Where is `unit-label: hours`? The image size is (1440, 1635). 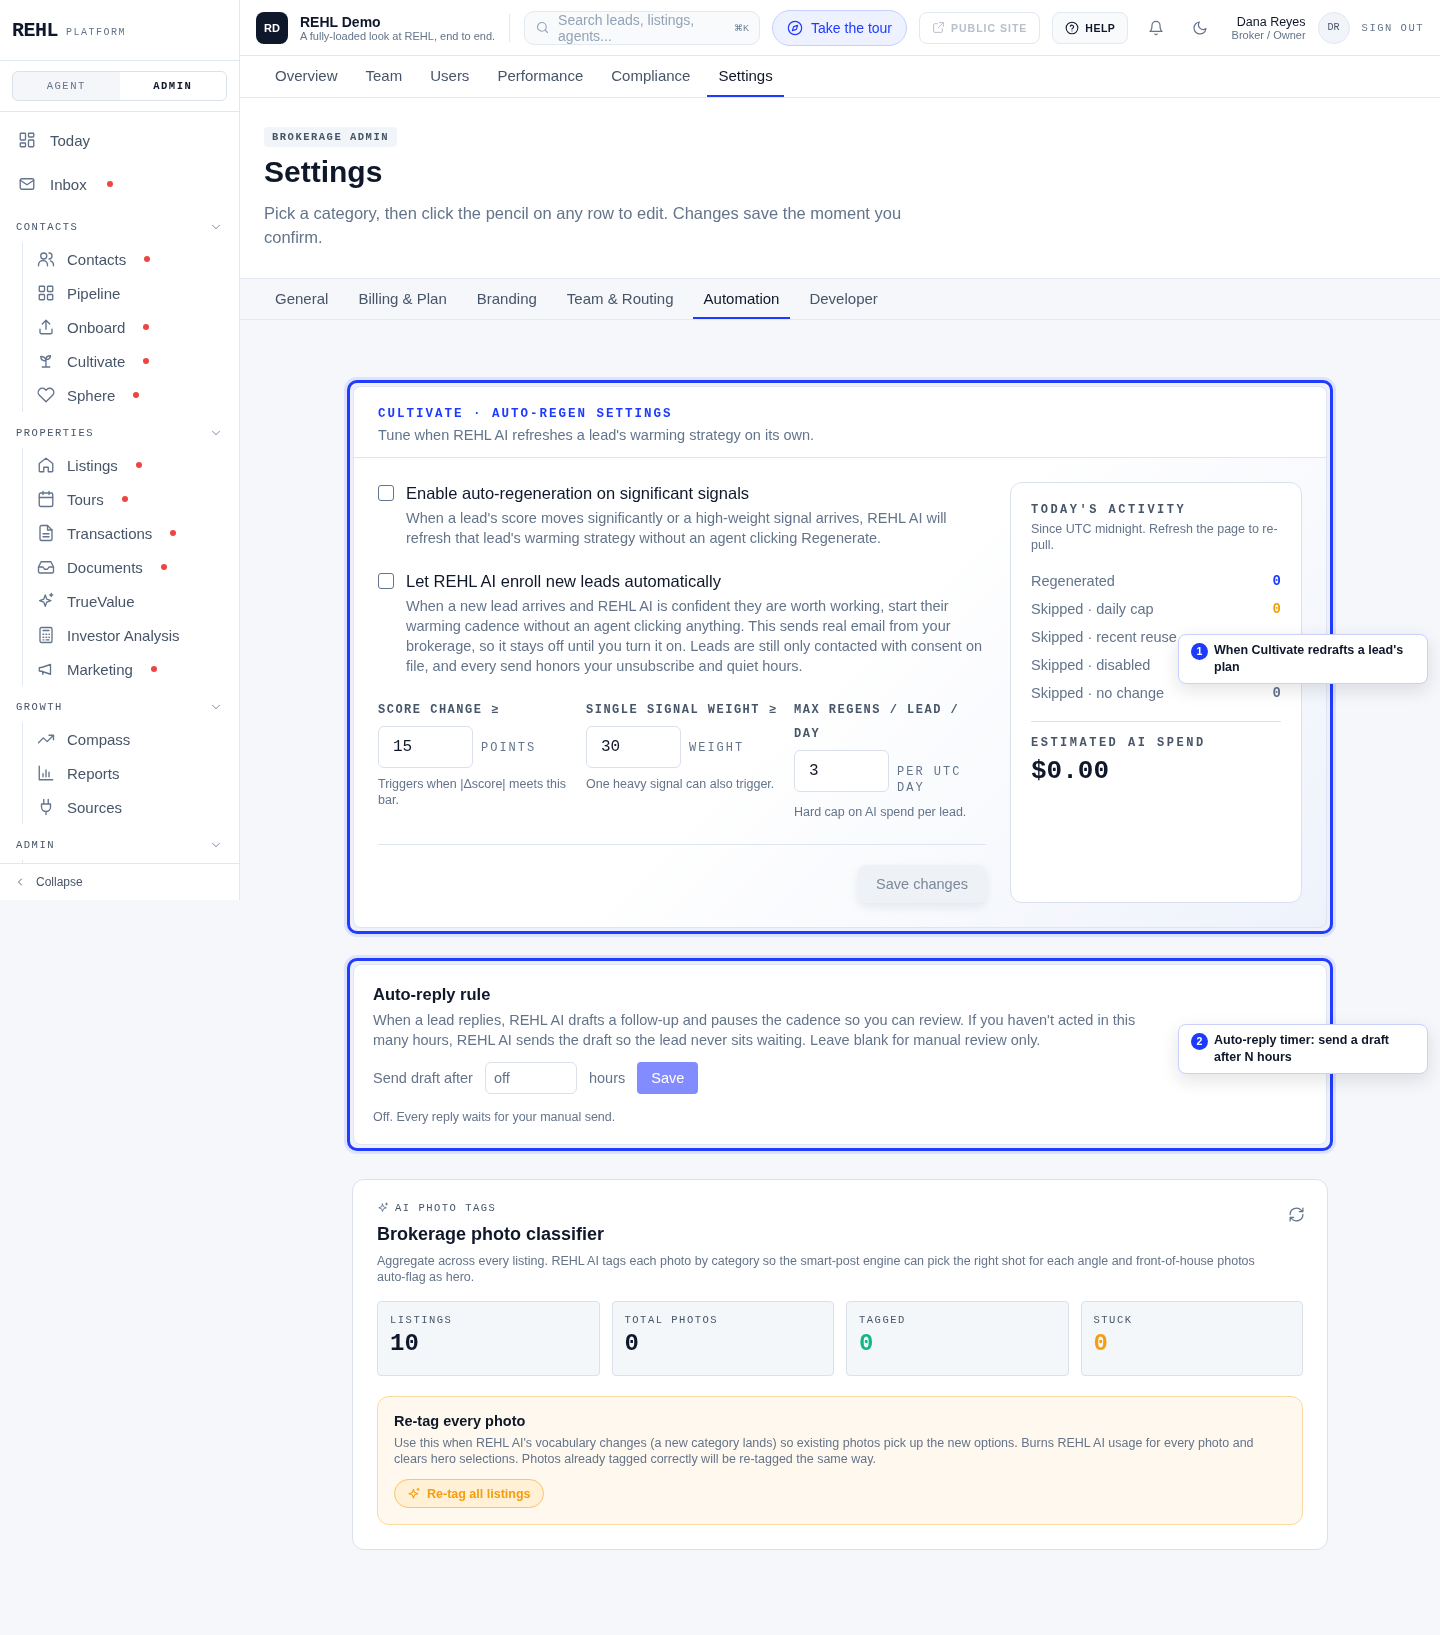 unit-label: hours is located at coordinates (607, 1078).